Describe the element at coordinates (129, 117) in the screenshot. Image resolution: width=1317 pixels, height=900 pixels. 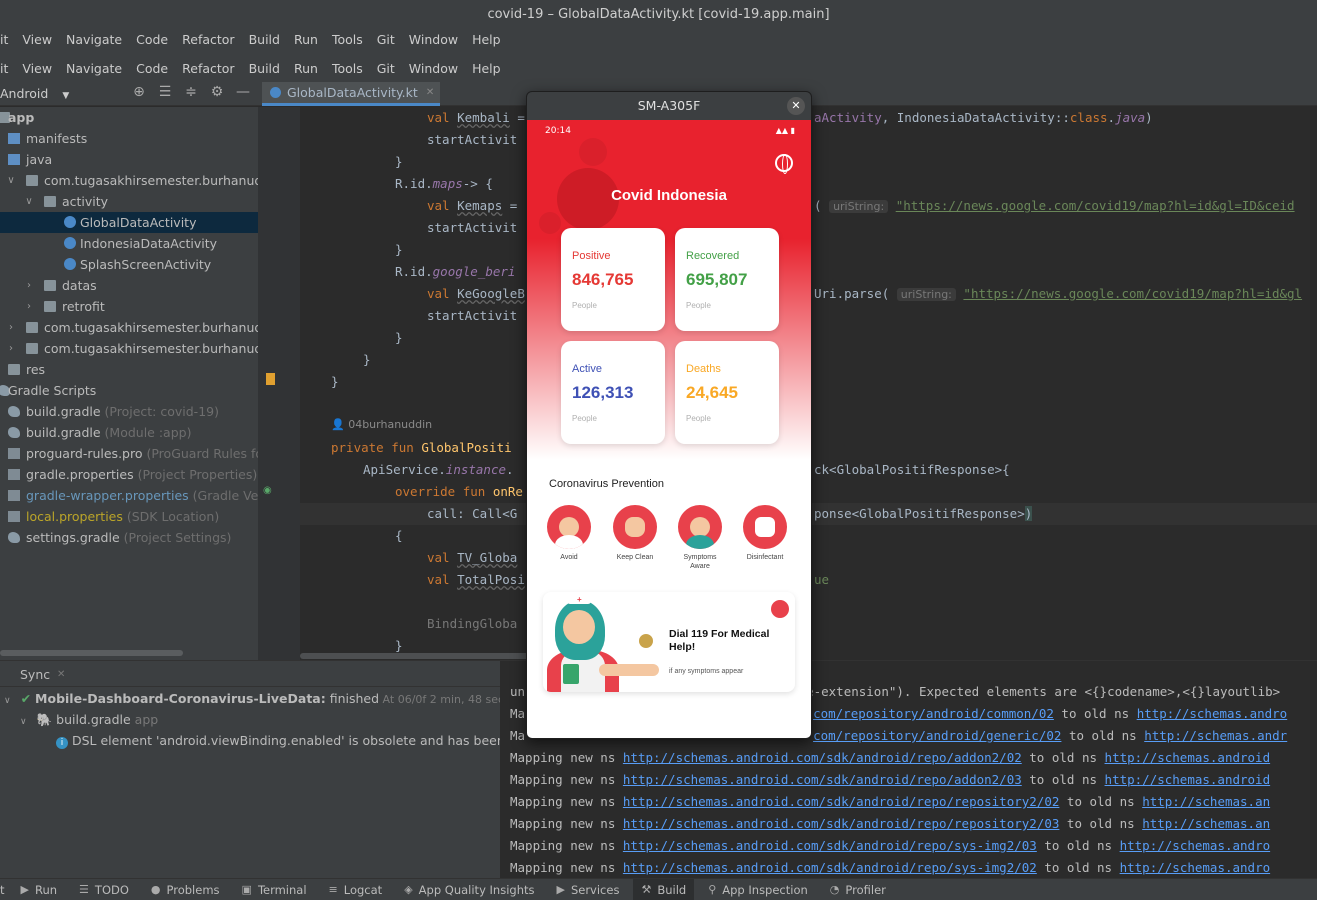
I see `tree-item: app` at that location.